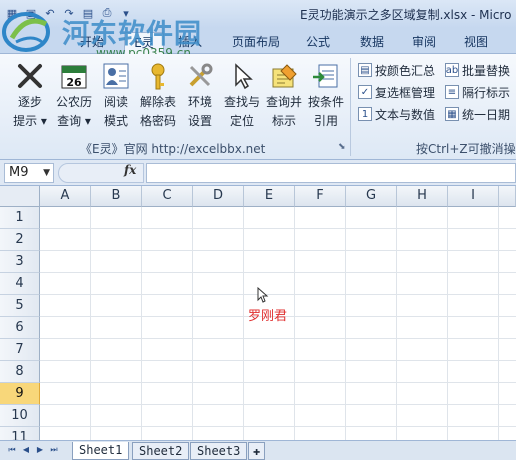 This screenshot has height=460, width=516. What do you see at coordinates (54, 450) in the screenshot?
I see `last-sheet-icon: ⏭` at bounding box center [54, 450].